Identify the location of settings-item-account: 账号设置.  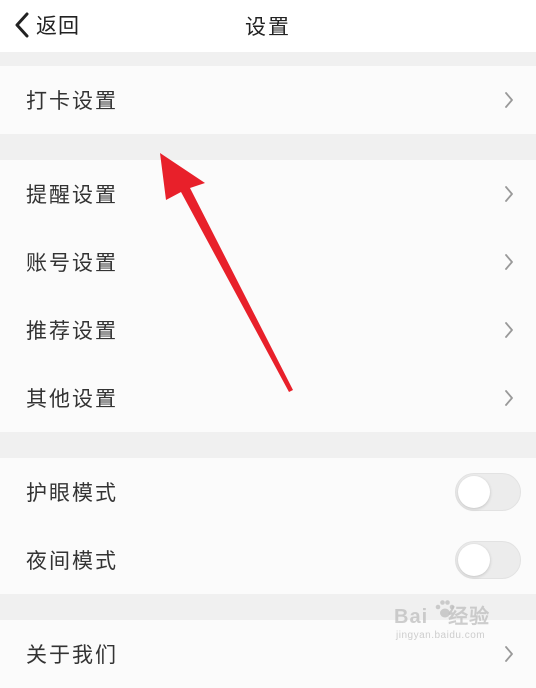
(268, 262).